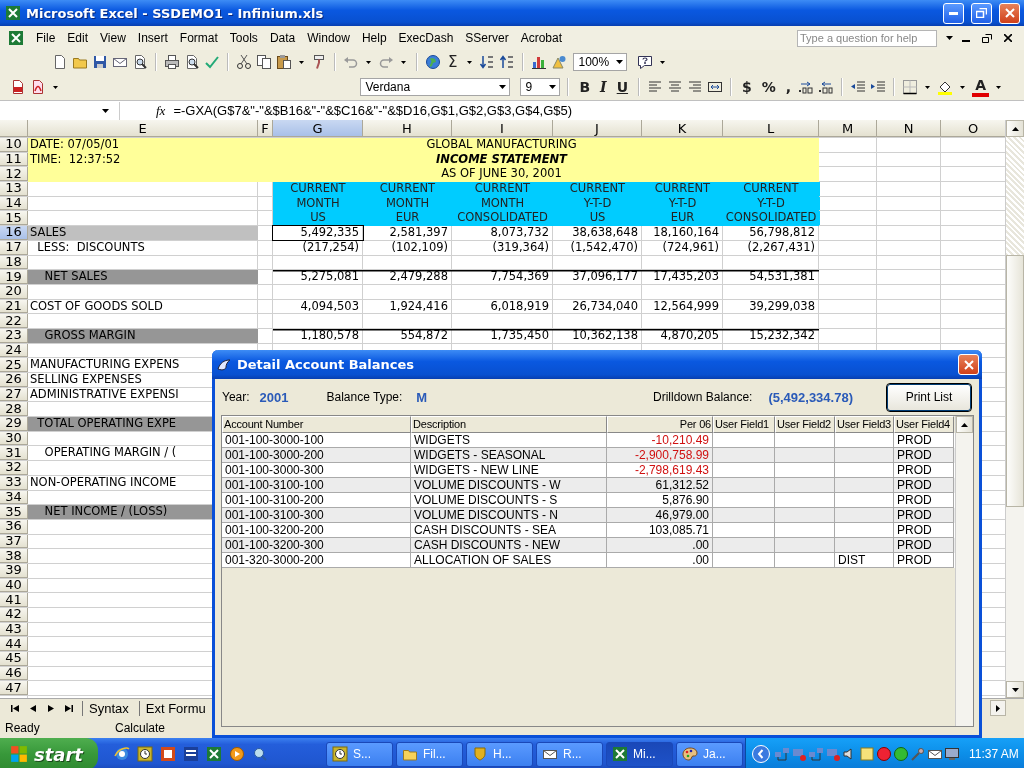 The width and height of the screenshot is (1024, 768). Describe the element at coordinates (597, 335) in the screenshot. I see `value-cell: 10,362,138` at that location.